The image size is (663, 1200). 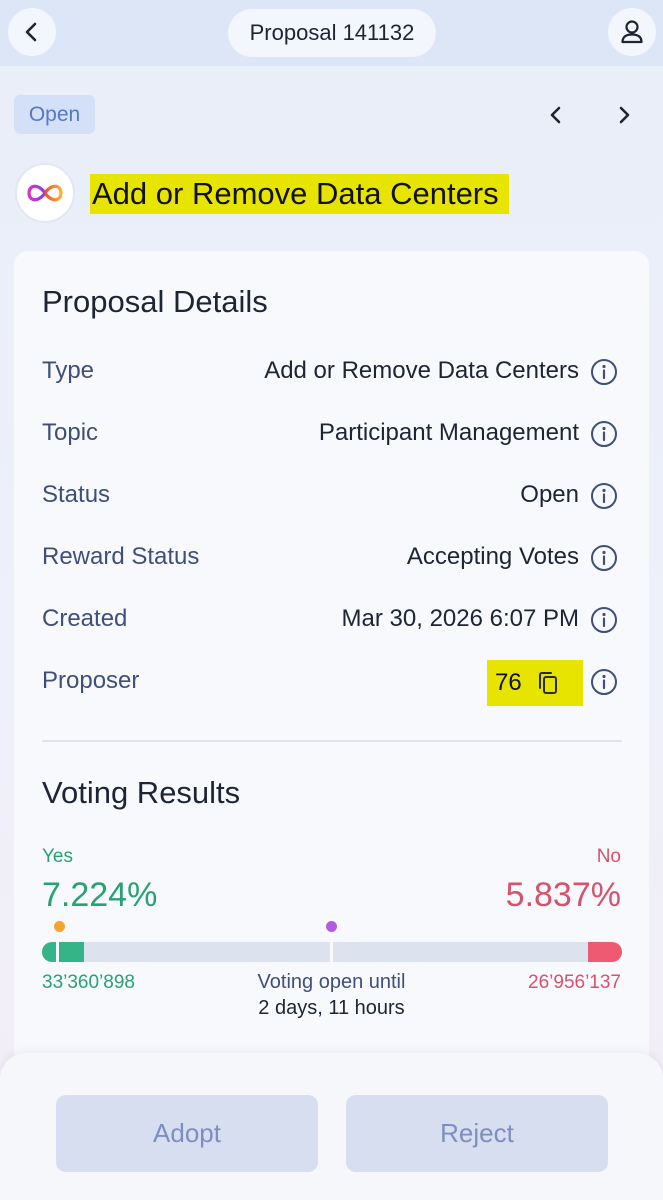 I want to click on next-proposal-button, so click(x=624, y=115).